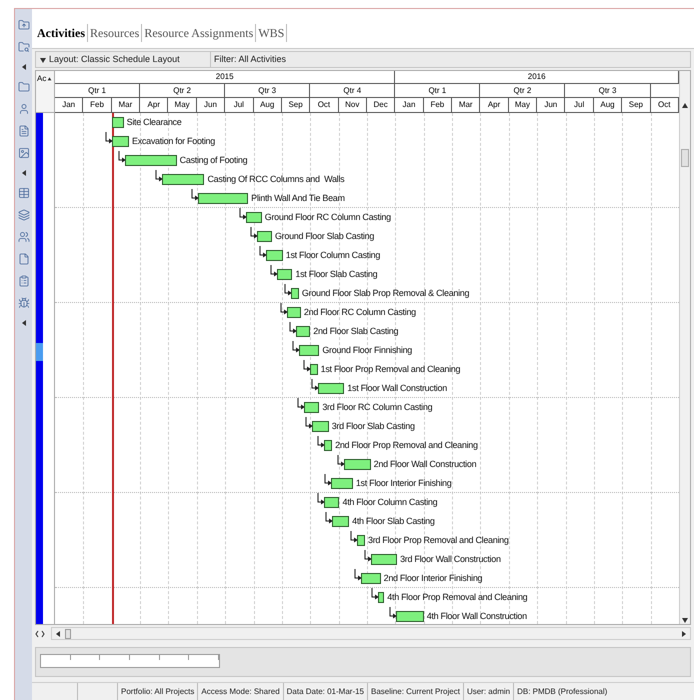  I want to click on scroll-right-icon, so click(684, 634).